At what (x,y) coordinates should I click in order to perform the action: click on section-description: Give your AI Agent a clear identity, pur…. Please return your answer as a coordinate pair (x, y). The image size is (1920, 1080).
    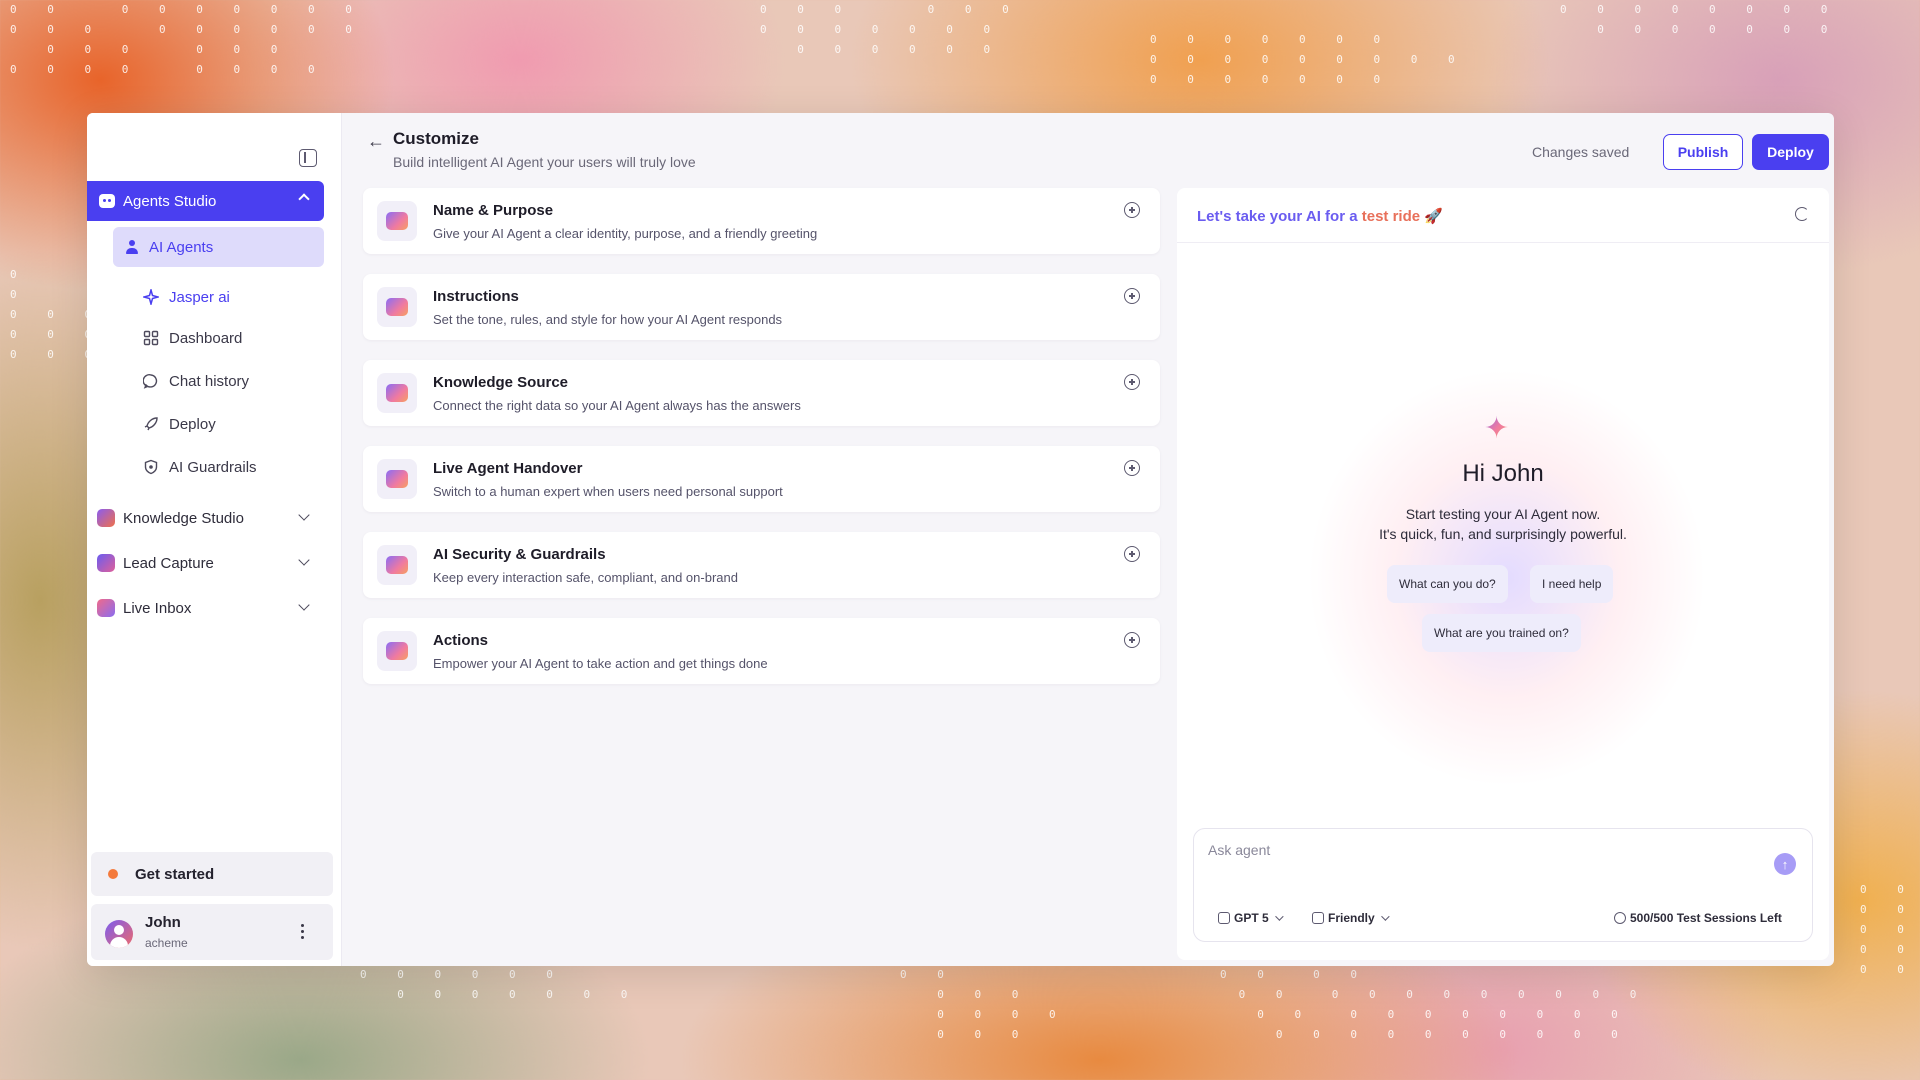
    Looking at the image, I should click on (625, 233).